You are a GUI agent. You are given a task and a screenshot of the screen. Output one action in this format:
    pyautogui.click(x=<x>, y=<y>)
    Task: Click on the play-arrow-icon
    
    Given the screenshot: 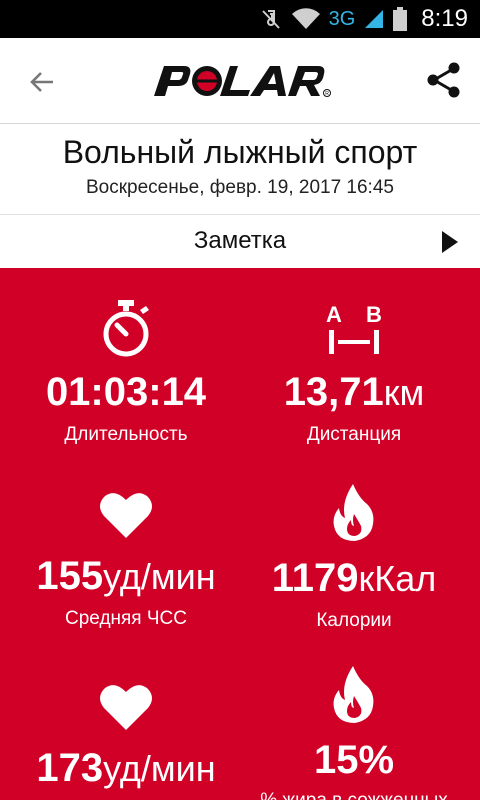 What is the action you would take?
    pyautogui.click(x=450, y=242)
    